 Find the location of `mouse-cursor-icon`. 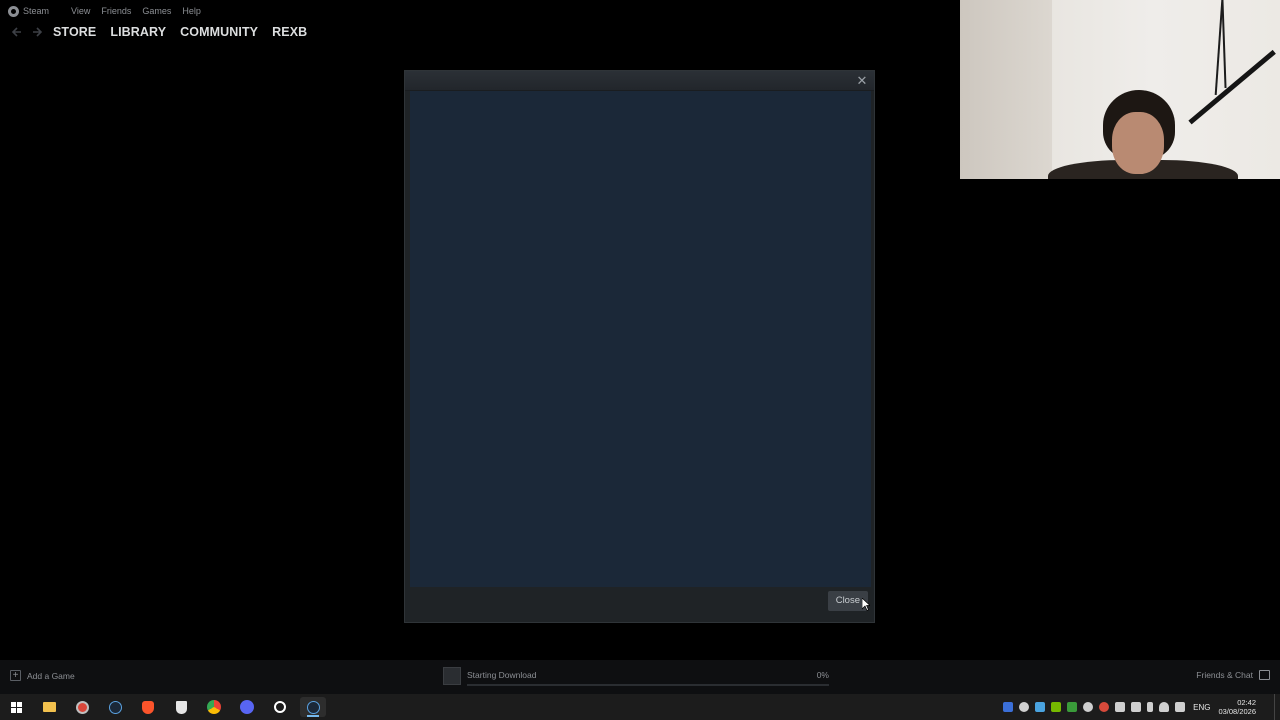

mouse-cursor-icon is located at coordinates (866, 604).